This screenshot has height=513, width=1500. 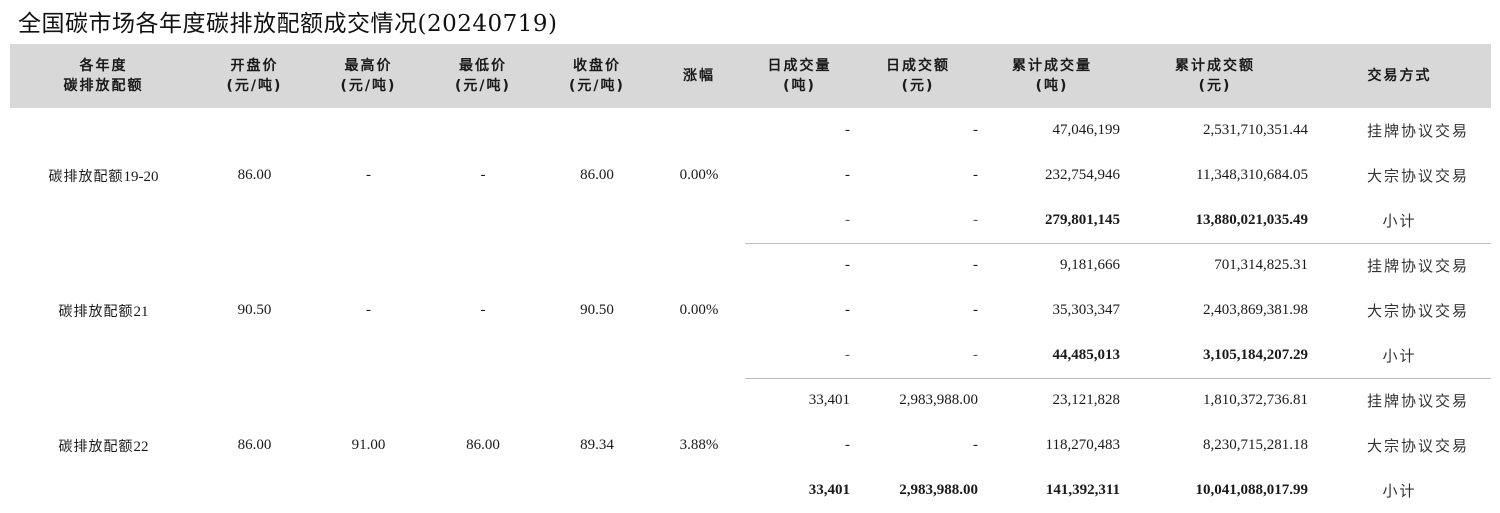 I want to click on column-header-cumulative-volume: 累计成交量 (吨), so click(x=1052, y=76).